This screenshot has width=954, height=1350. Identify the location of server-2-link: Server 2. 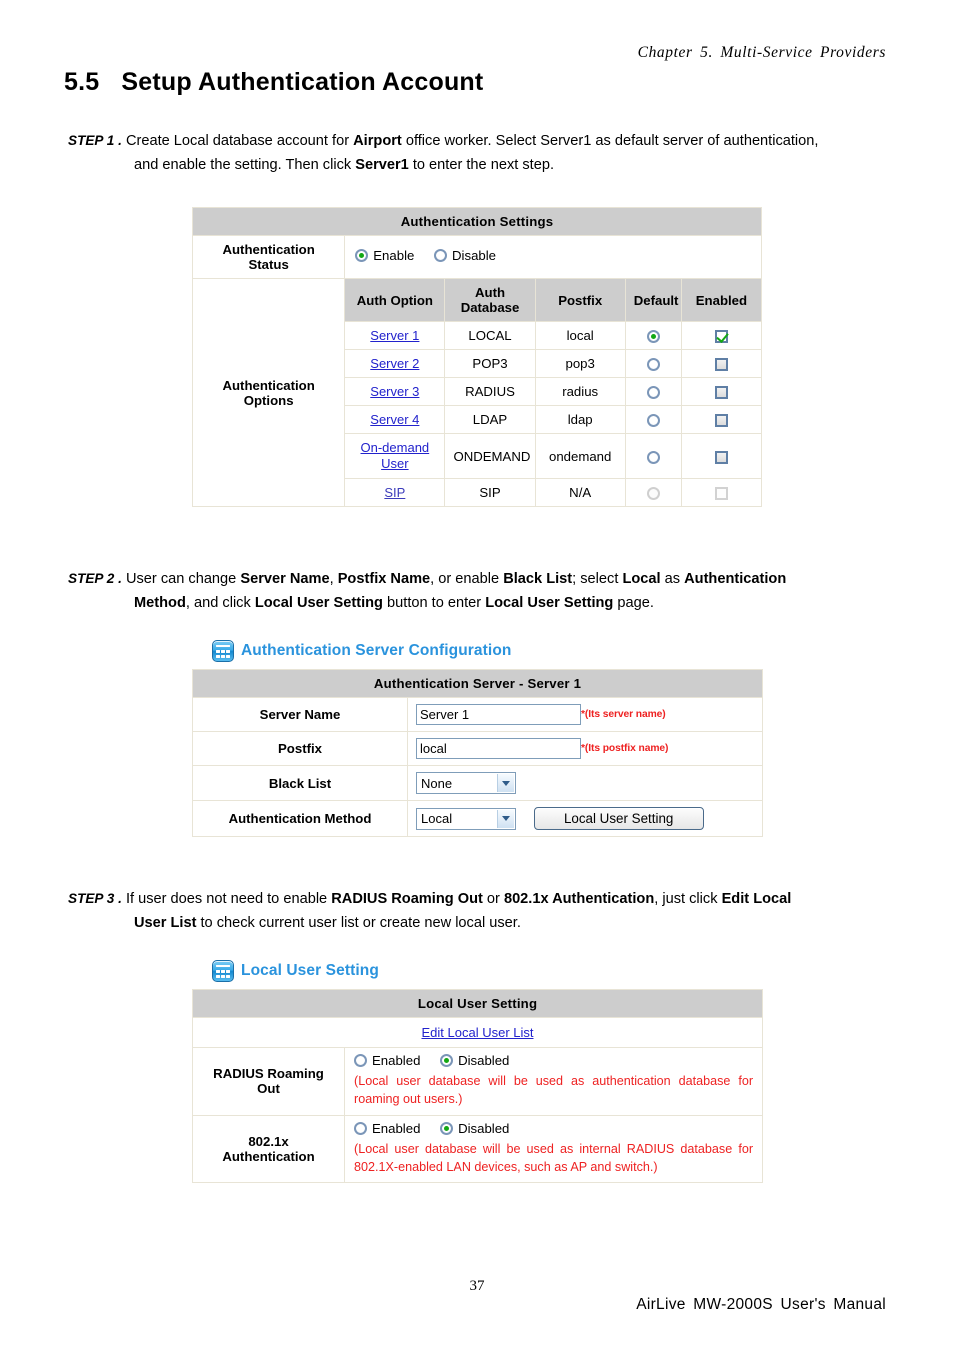
(394, 363).